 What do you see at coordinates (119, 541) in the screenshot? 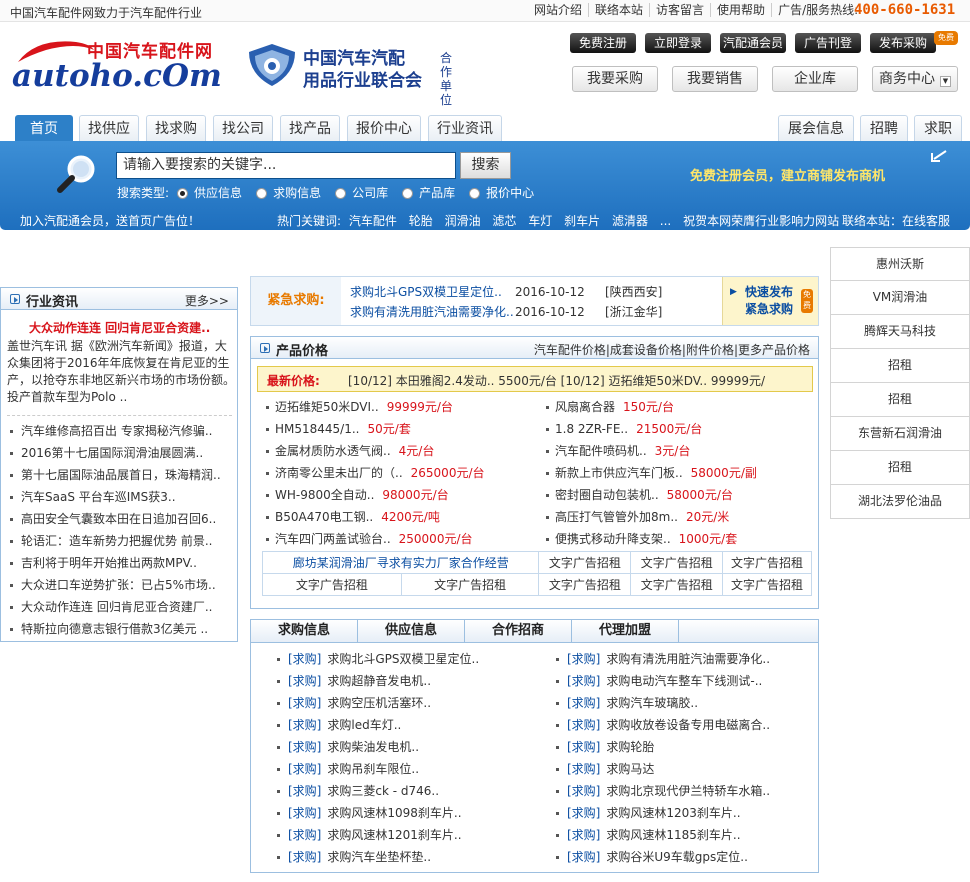
I see `list-item: 轮语汇：造车新势力把握优势 前景..` at bounding box center [119, 541].